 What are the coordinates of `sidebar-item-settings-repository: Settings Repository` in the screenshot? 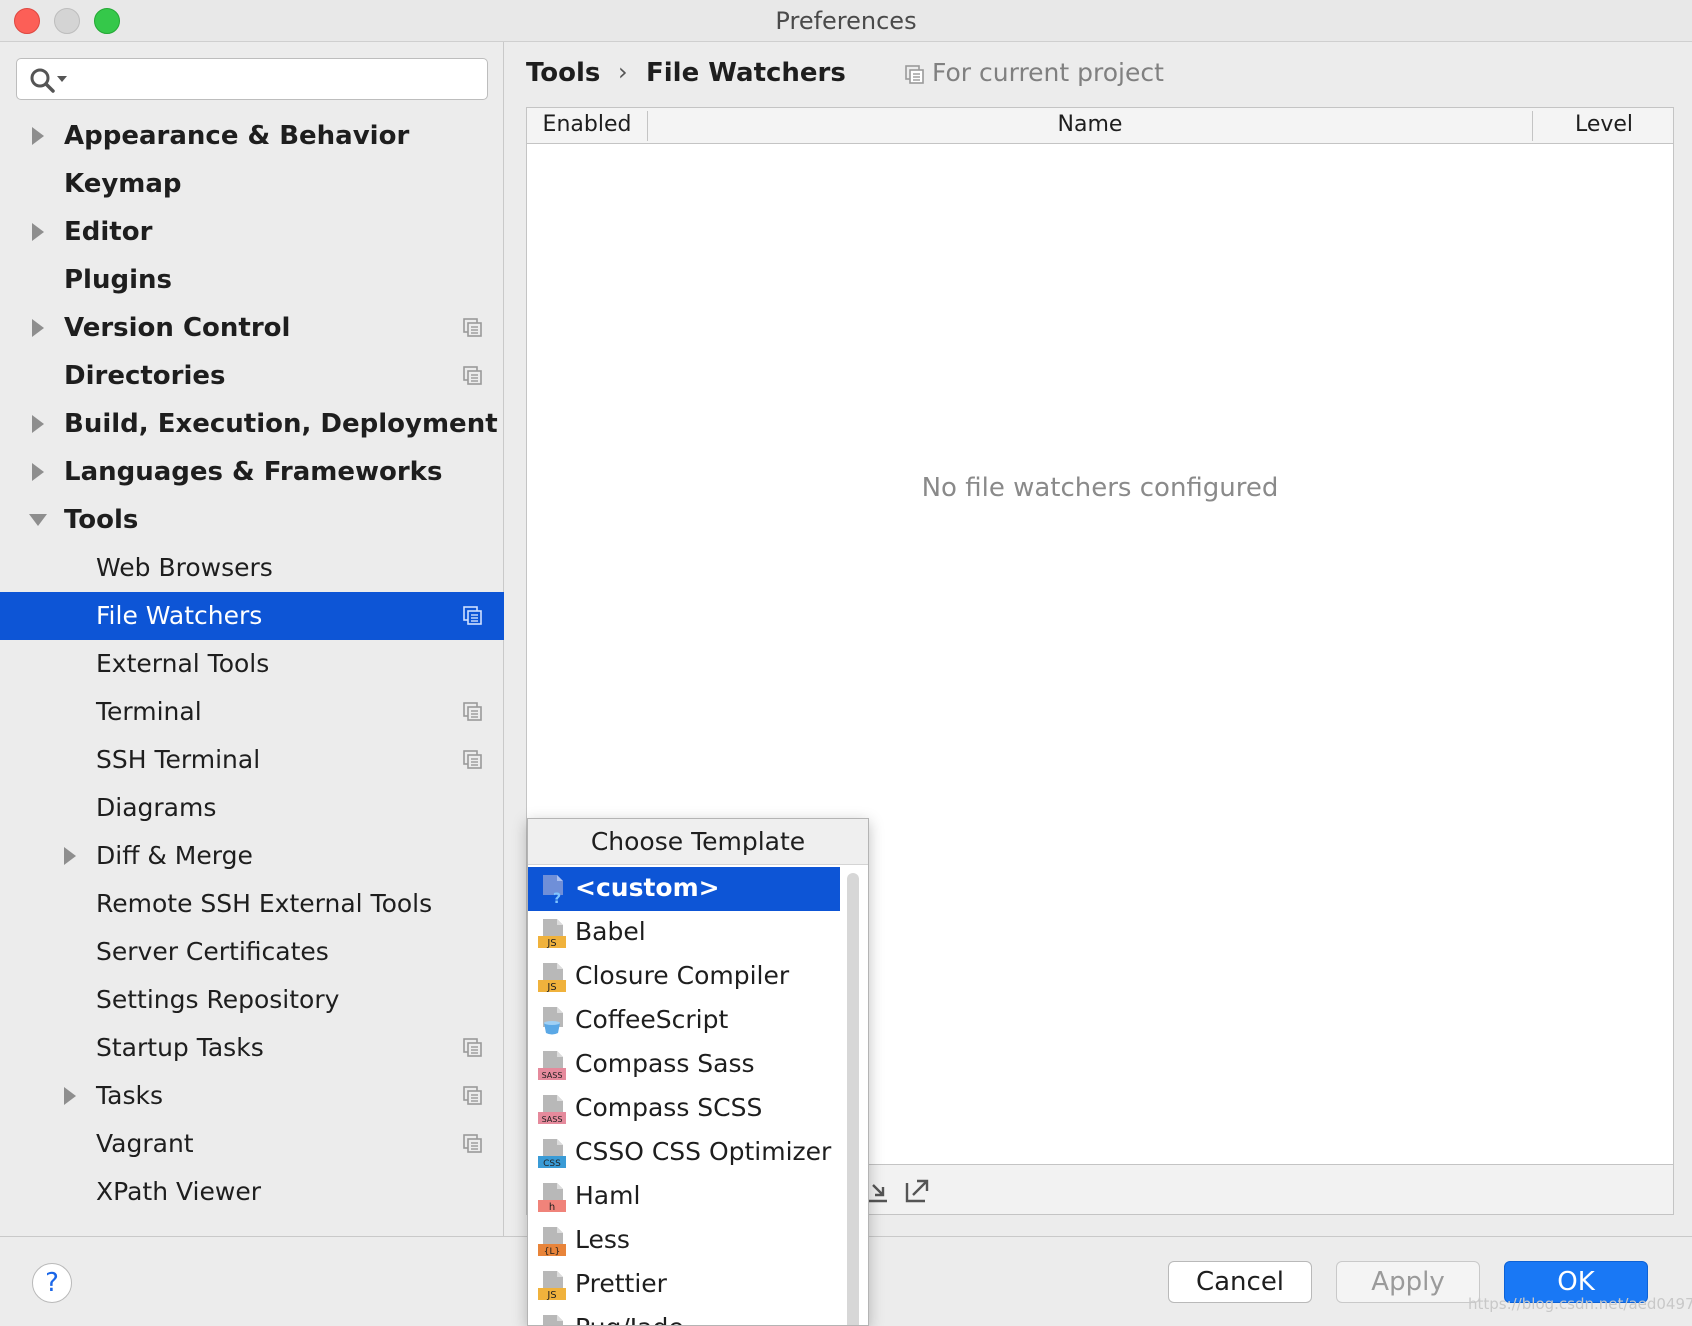 It's located at (252, 1000).